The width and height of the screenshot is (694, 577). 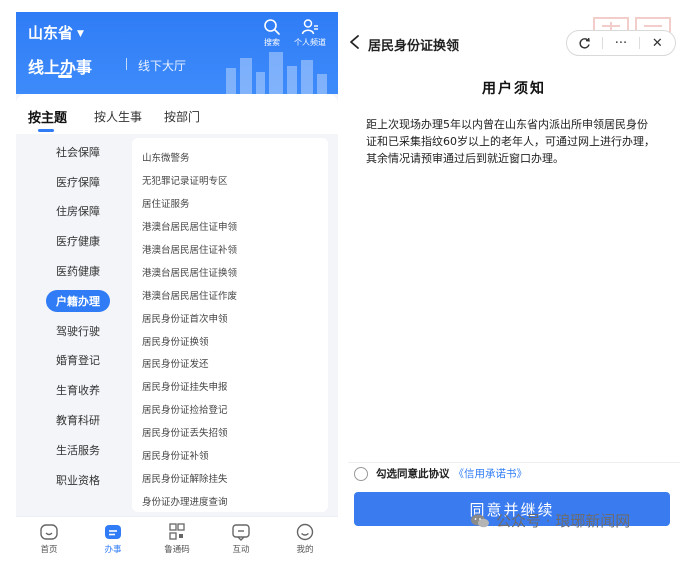 What do you see at coordinates (49, 550) in the screenshot?
I see `nav-home-label: 首页` at bounding box center [49, 550].